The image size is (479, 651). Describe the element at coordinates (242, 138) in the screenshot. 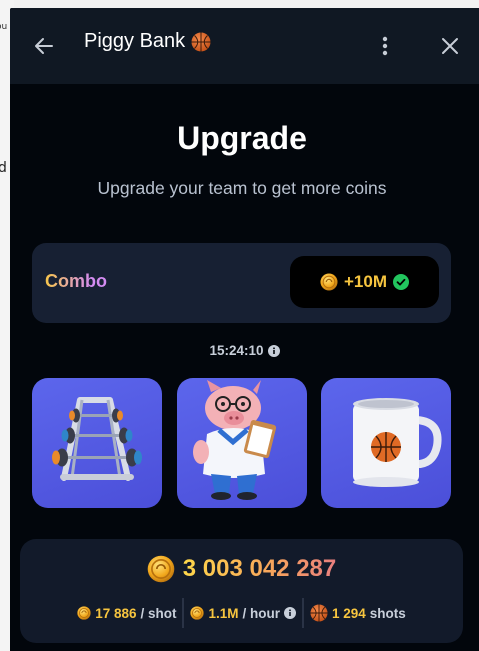

I see `page-title: Upgrade` at that location.